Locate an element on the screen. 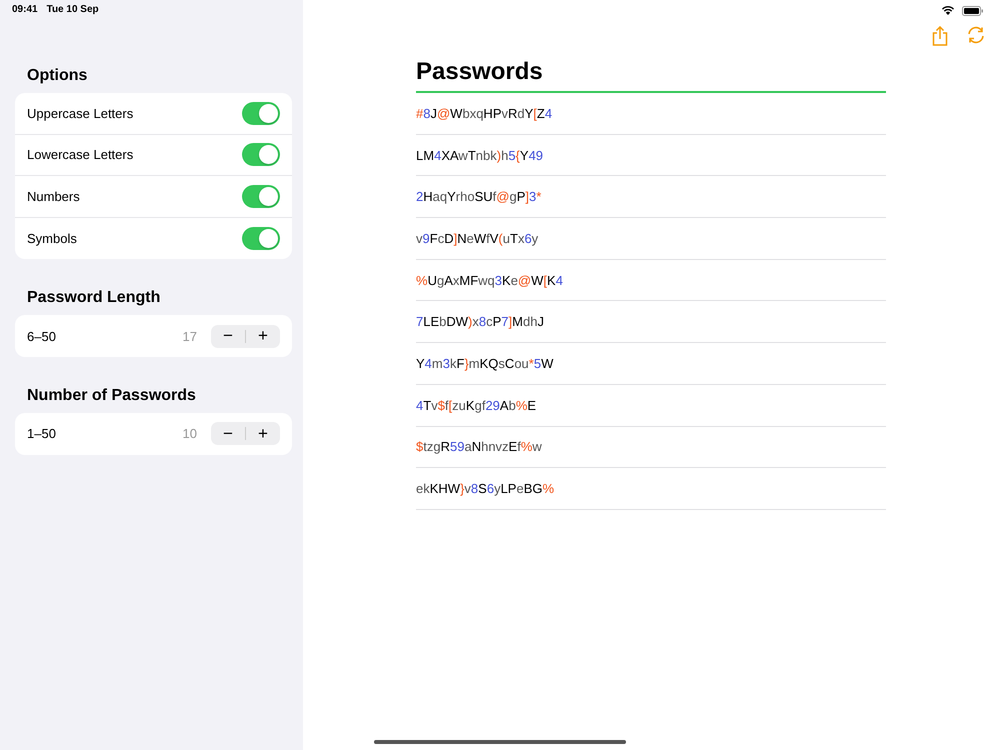  password-text: #8J@WbxqHPvRdY[Z4 is located at coordinates (484, 113).